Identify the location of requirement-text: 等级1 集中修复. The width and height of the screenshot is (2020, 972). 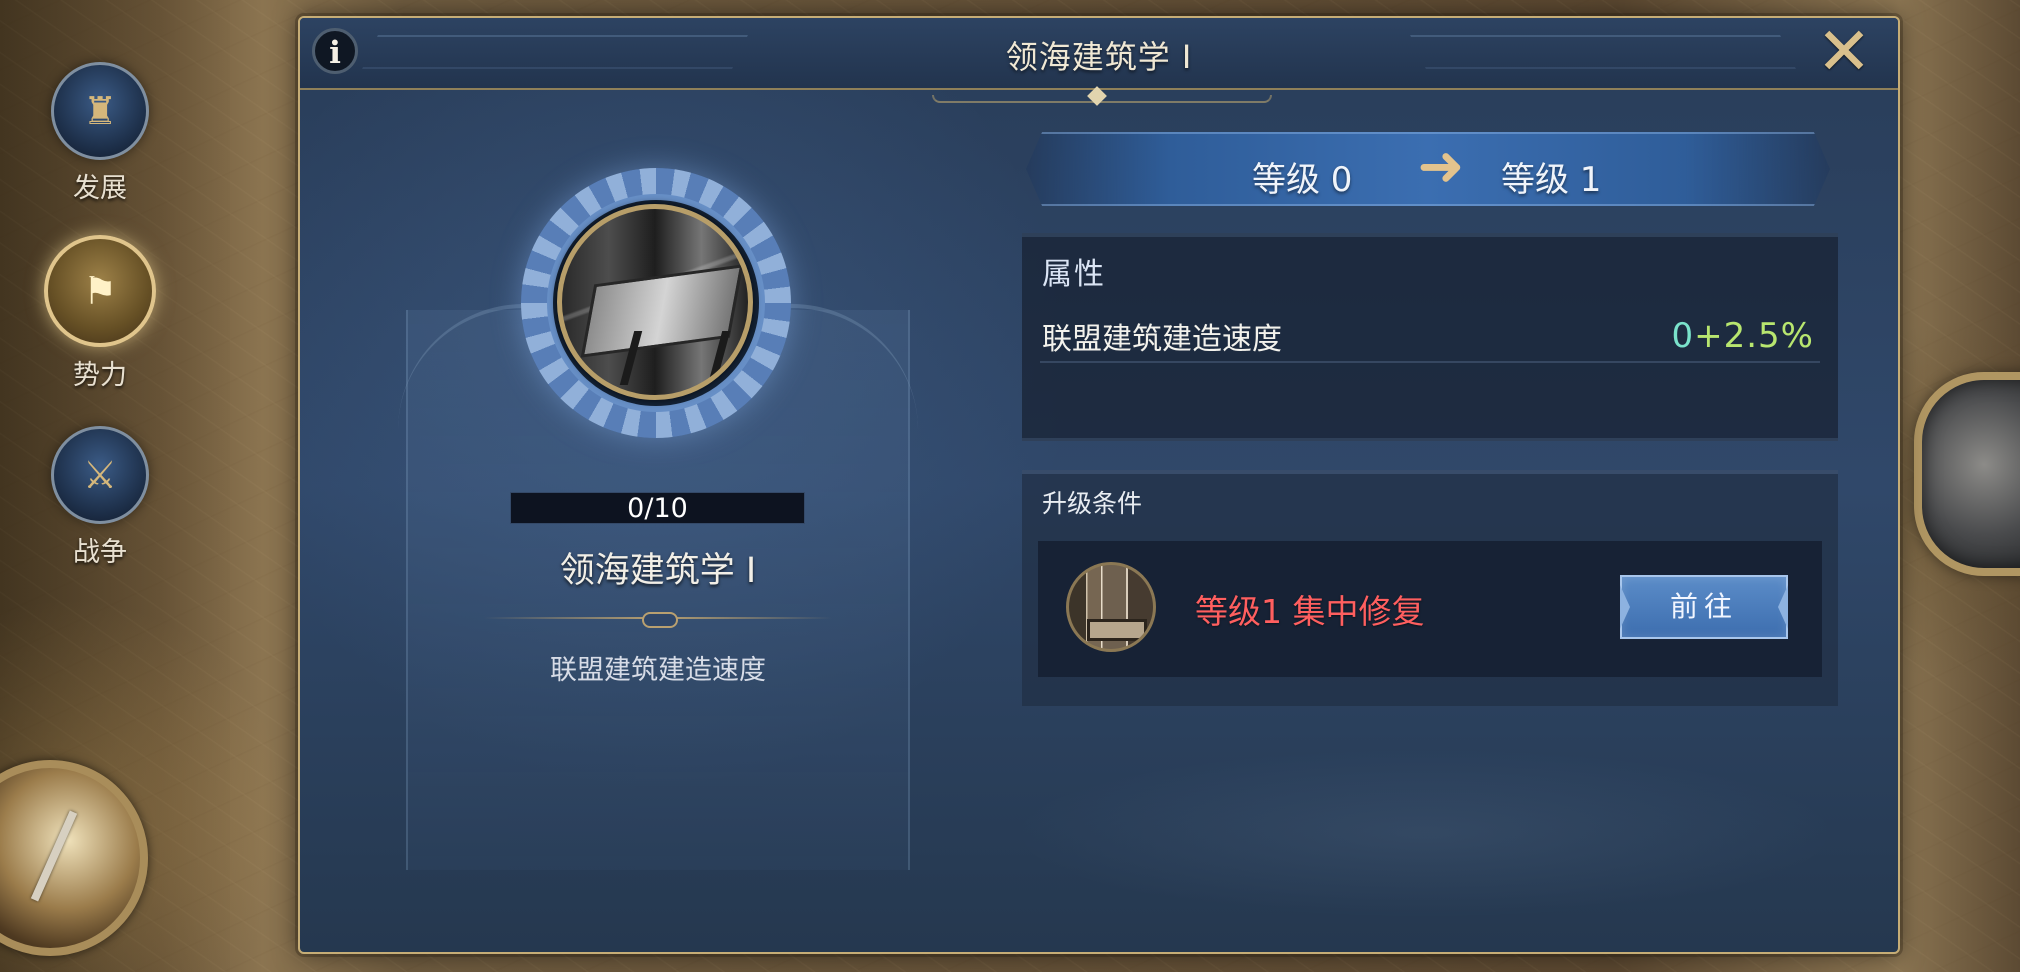
(1310, 611).